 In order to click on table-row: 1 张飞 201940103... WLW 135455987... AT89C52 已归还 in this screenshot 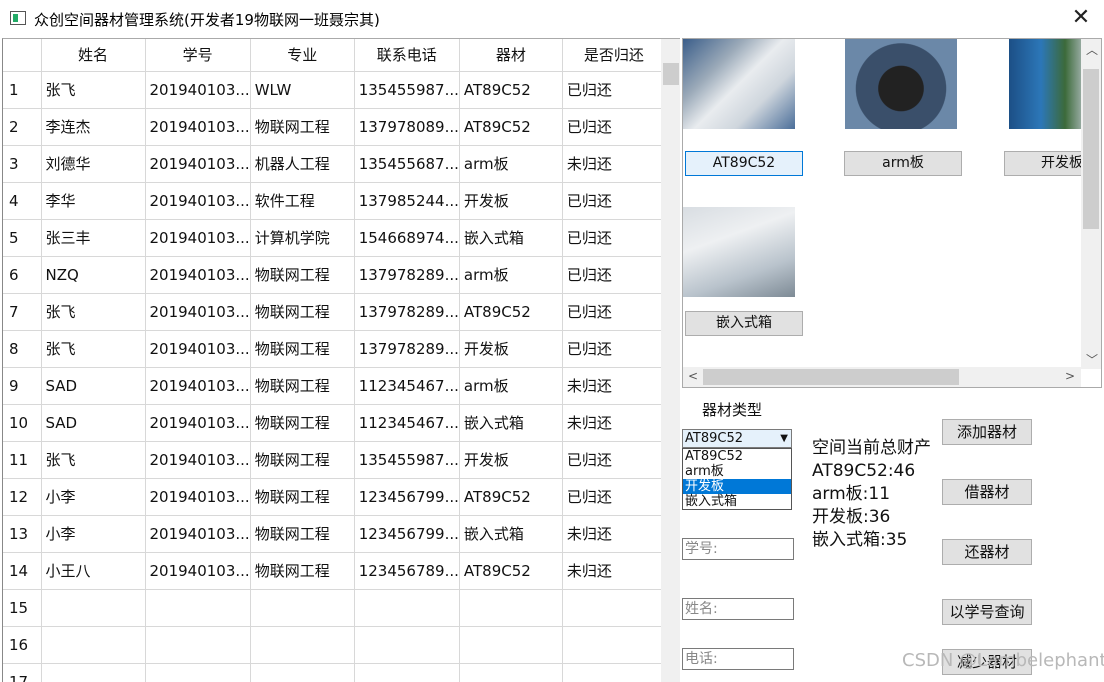, I will do `click(334, 90)`.